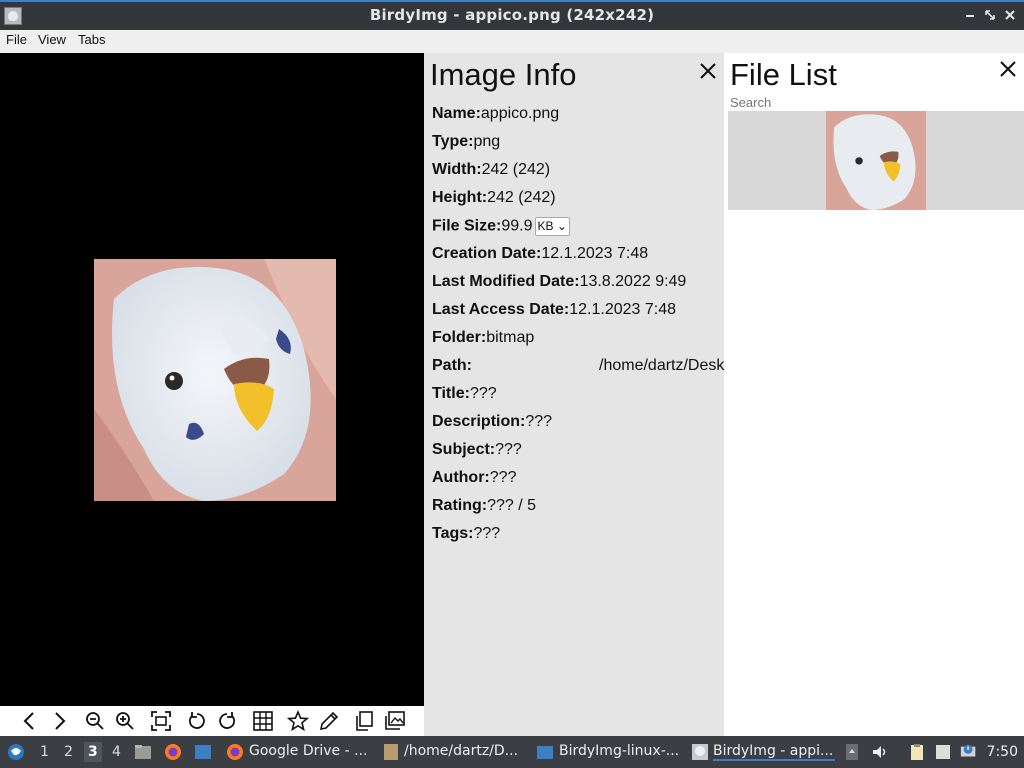  Describe the element at coordinates (235, 752) in the screenshot. I see `firefox-task-icon` at that location.